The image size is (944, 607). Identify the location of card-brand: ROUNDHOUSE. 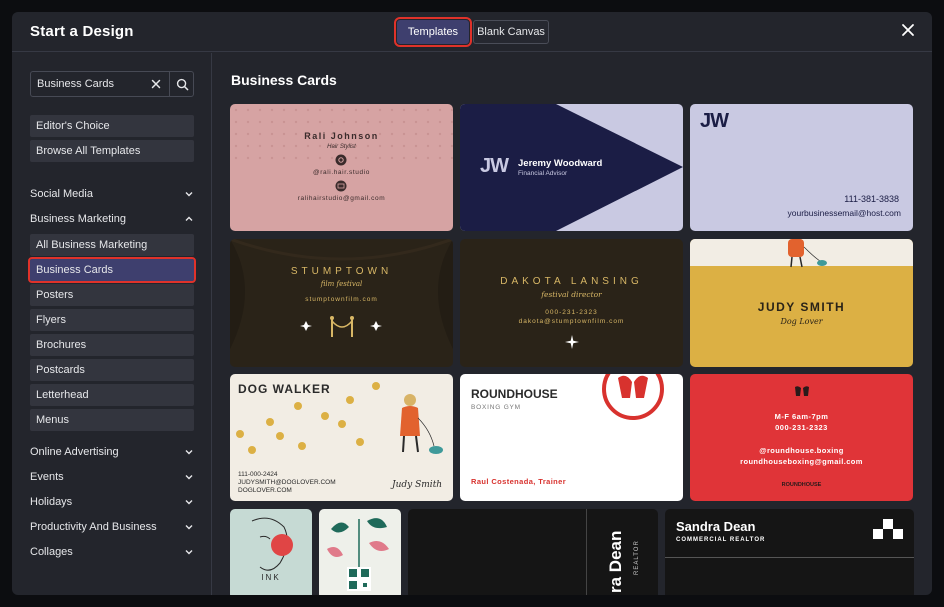
(801, 485).